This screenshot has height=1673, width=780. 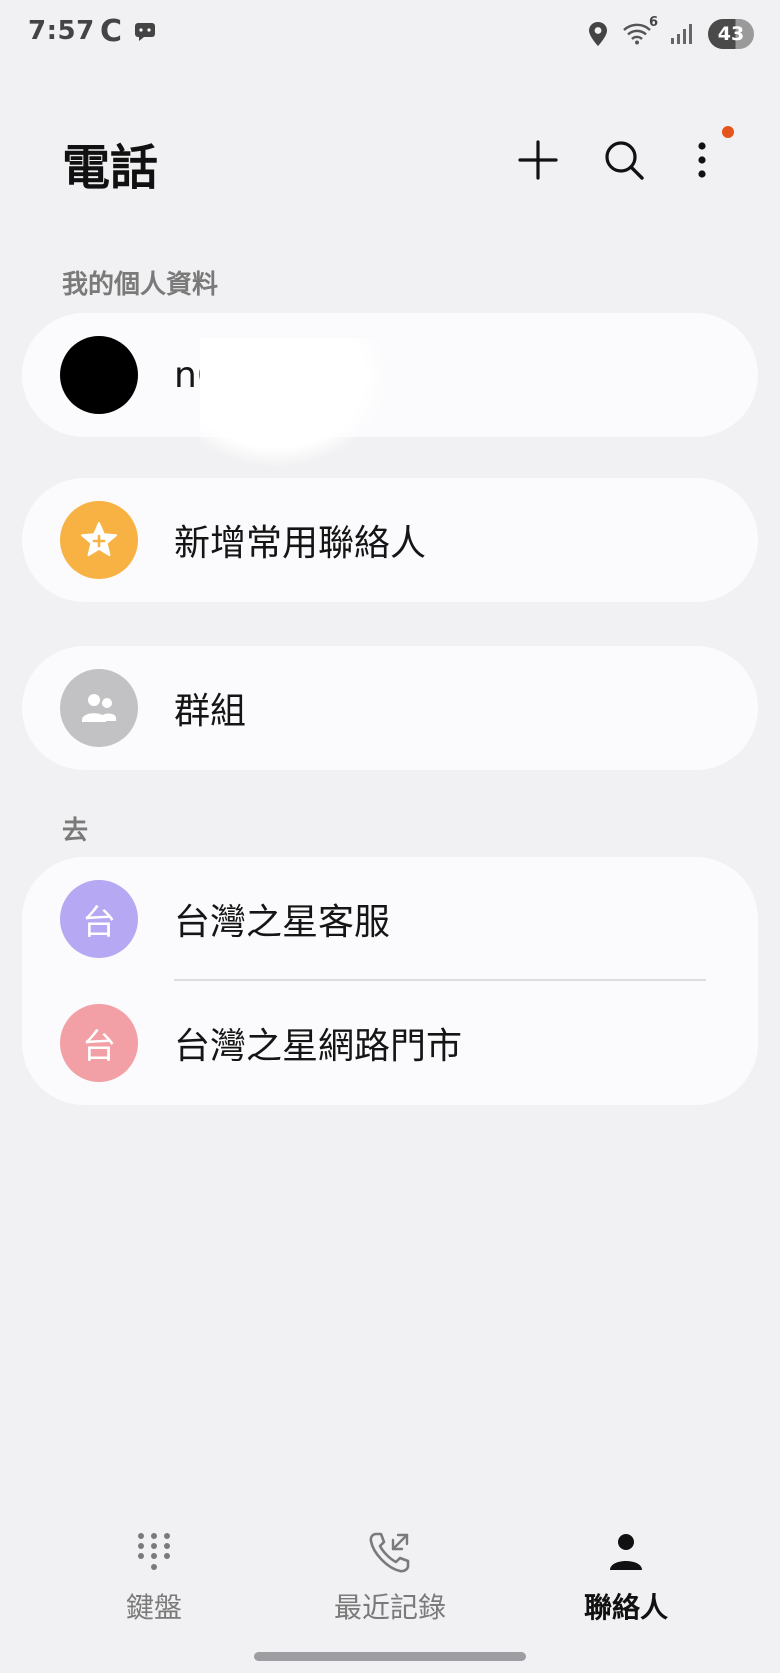 What do you see at coordinates (318, 1046) in the screenshot?
I see `contact-name: 台灣之星網路門市` at bounding box center [318, 1046].